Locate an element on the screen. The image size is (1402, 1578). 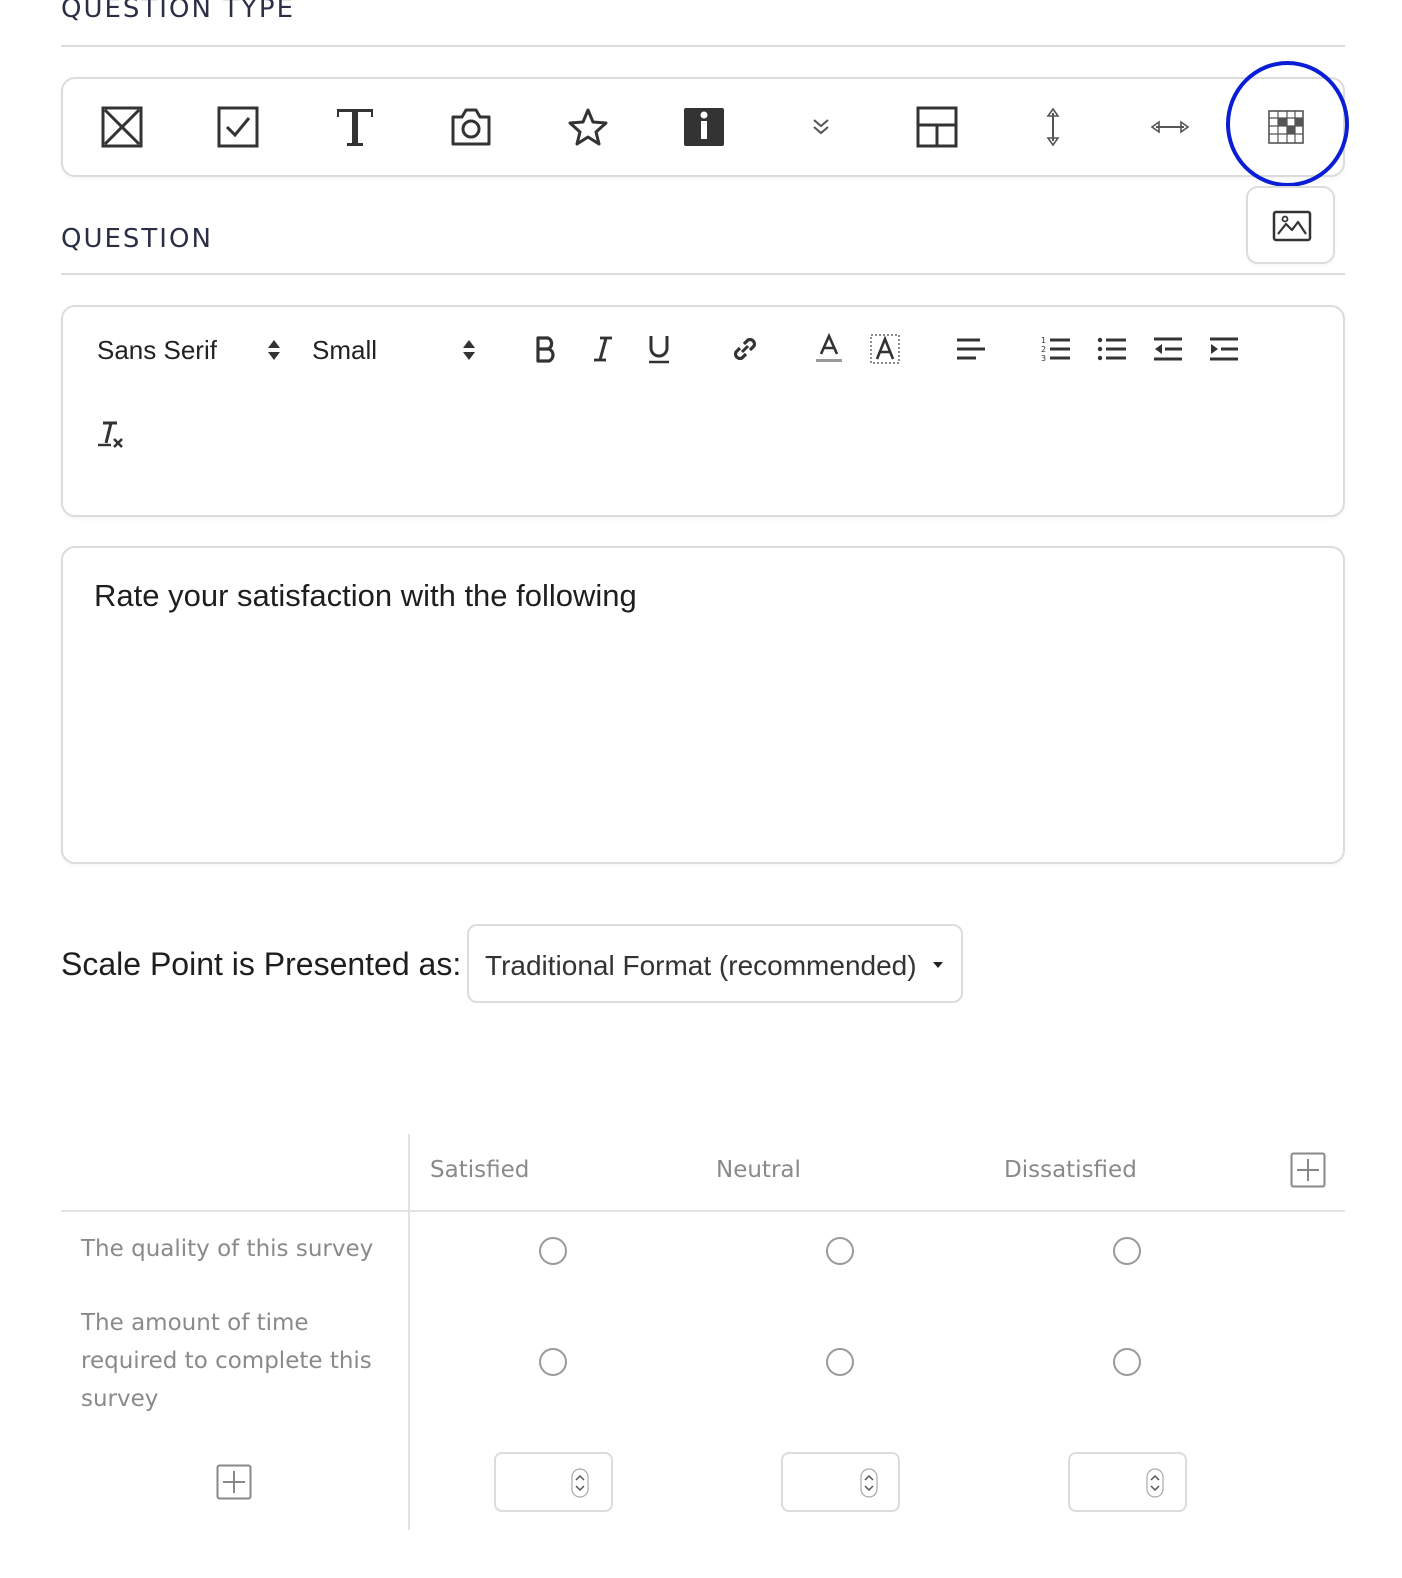
align-left-icon is located at coordinates (971, 349).